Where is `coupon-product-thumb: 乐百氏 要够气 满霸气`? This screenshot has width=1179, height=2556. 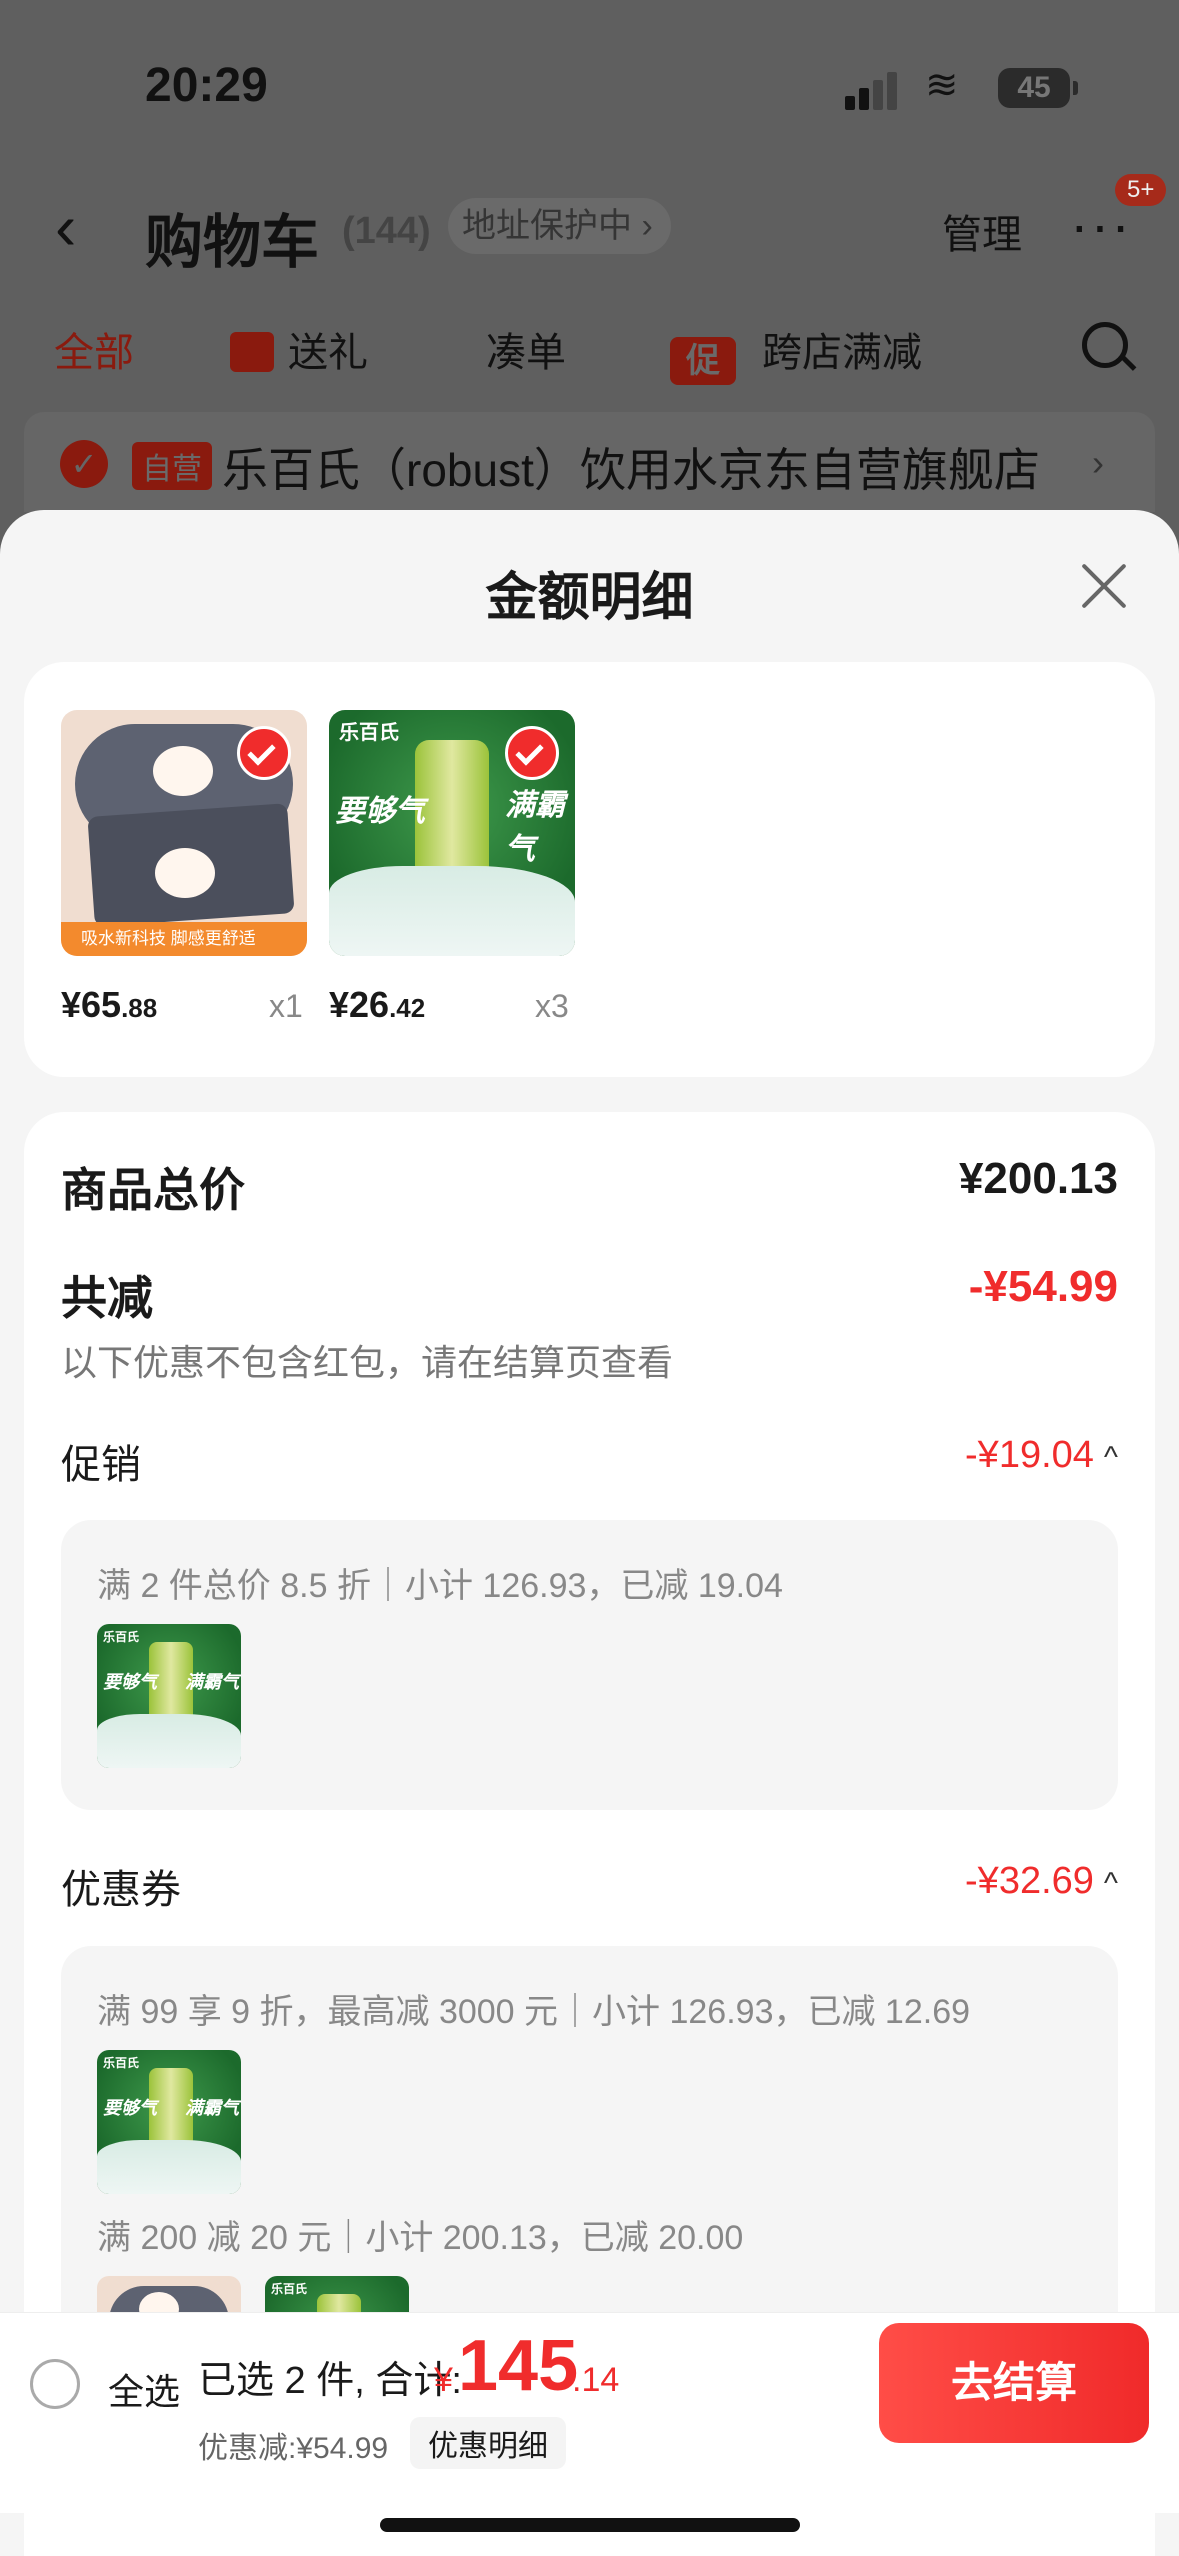 coupon-product-thumb: 乐百氏 要够气 满霸气 is located at coordinates (169, 2122).